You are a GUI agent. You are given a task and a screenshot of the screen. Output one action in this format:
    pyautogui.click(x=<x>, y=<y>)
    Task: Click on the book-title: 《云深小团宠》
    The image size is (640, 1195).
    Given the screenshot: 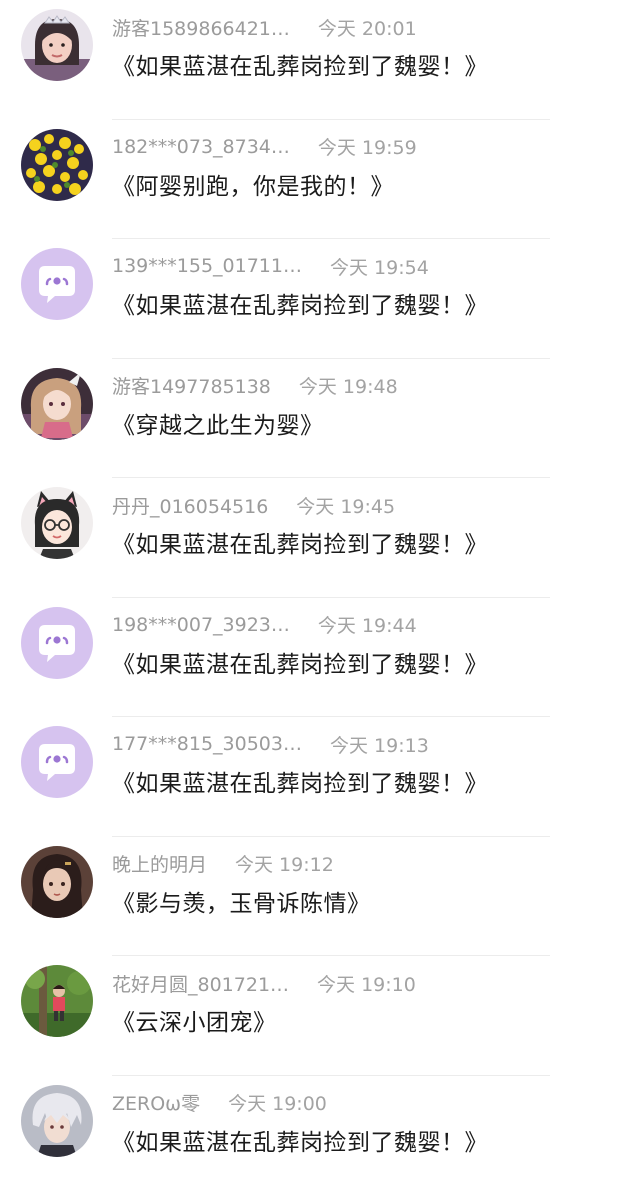 What is the action you would take?
    pyautogui.click(x=194, y=1020)
    